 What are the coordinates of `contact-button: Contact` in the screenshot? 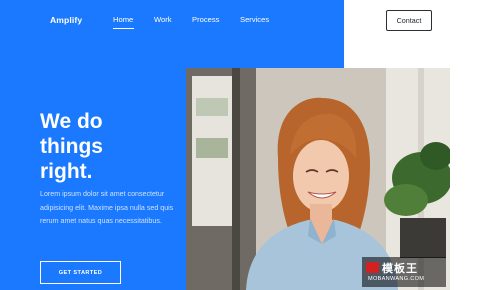 It's located at (409, 20).